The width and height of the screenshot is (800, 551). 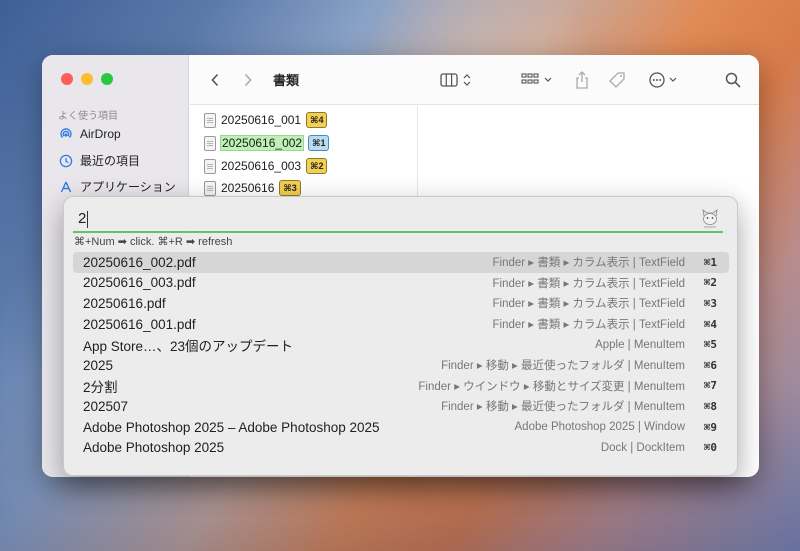 What do you see at coordinates (139, 283) in the screenshot?
I see `result-title: 20250616_003.pdf` at bounding box center [139, 283].